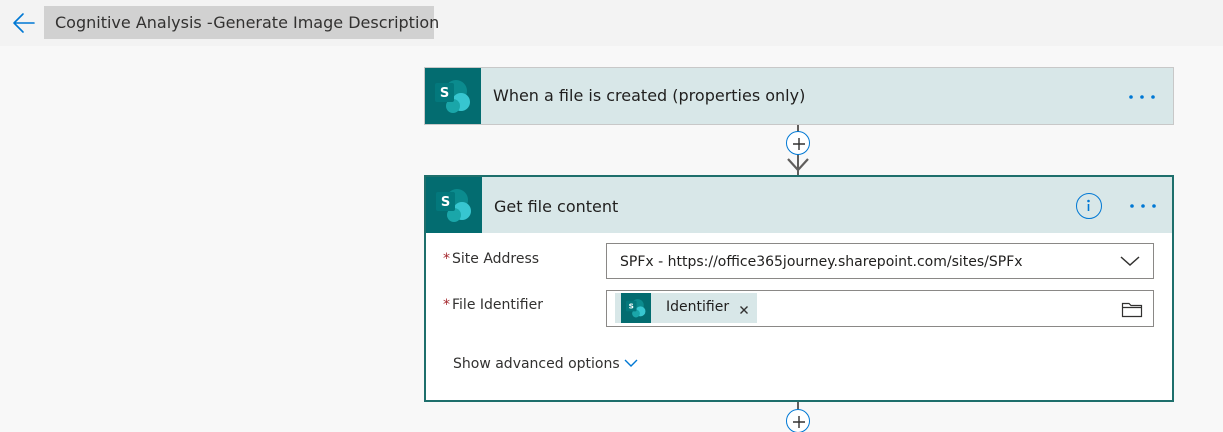 This screenshot has height=432, width=1223. I want to click on token-label: Identifier, so click(698, 307).